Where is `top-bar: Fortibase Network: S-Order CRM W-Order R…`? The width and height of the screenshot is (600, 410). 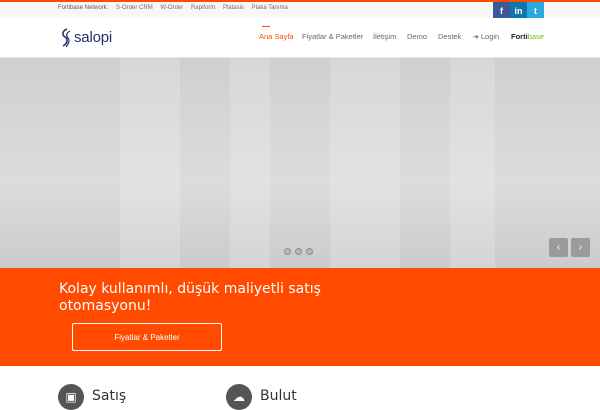
top-bar: Fortibase Network: S-Order CRM W-Order R… is located at coordinates (300, 10).